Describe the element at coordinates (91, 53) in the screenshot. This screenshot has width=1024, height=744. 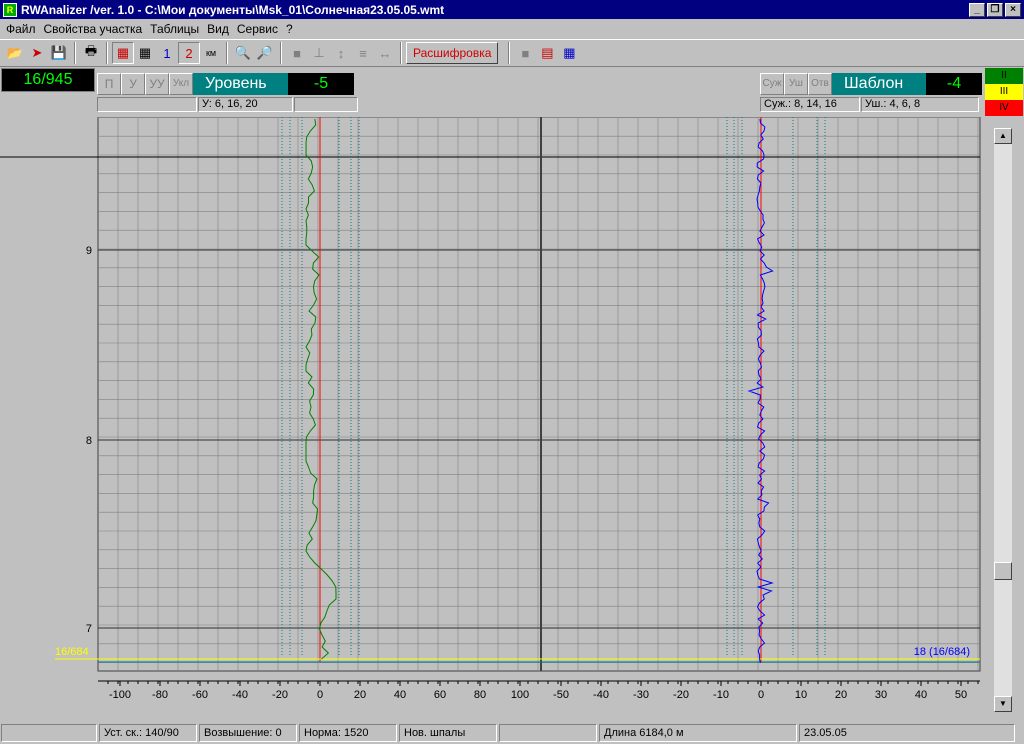
I see `print-icon: 🖶` at that location.